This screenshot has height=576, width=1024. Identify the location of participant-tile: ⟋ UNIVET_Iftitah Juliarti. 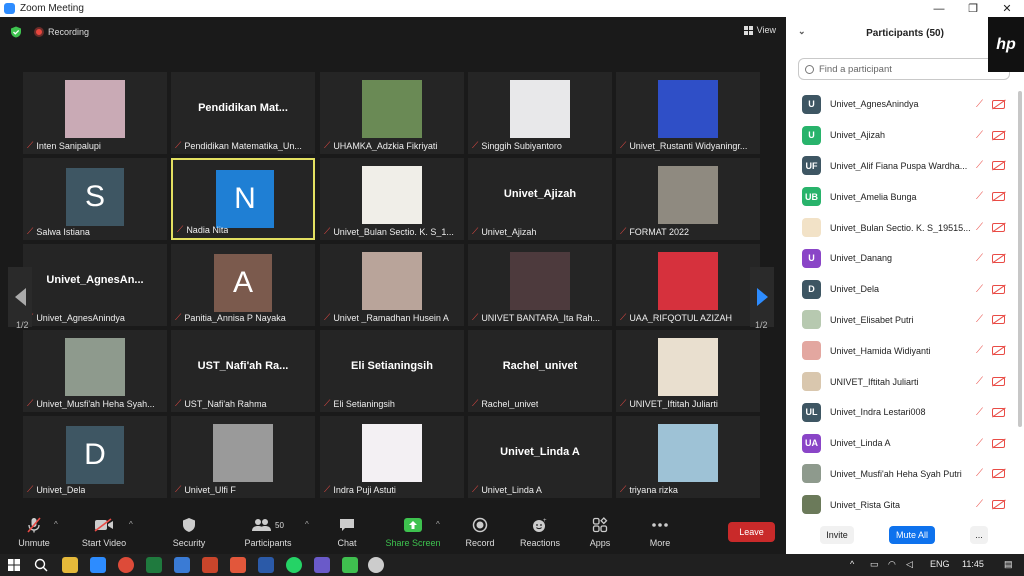
(688, 371).